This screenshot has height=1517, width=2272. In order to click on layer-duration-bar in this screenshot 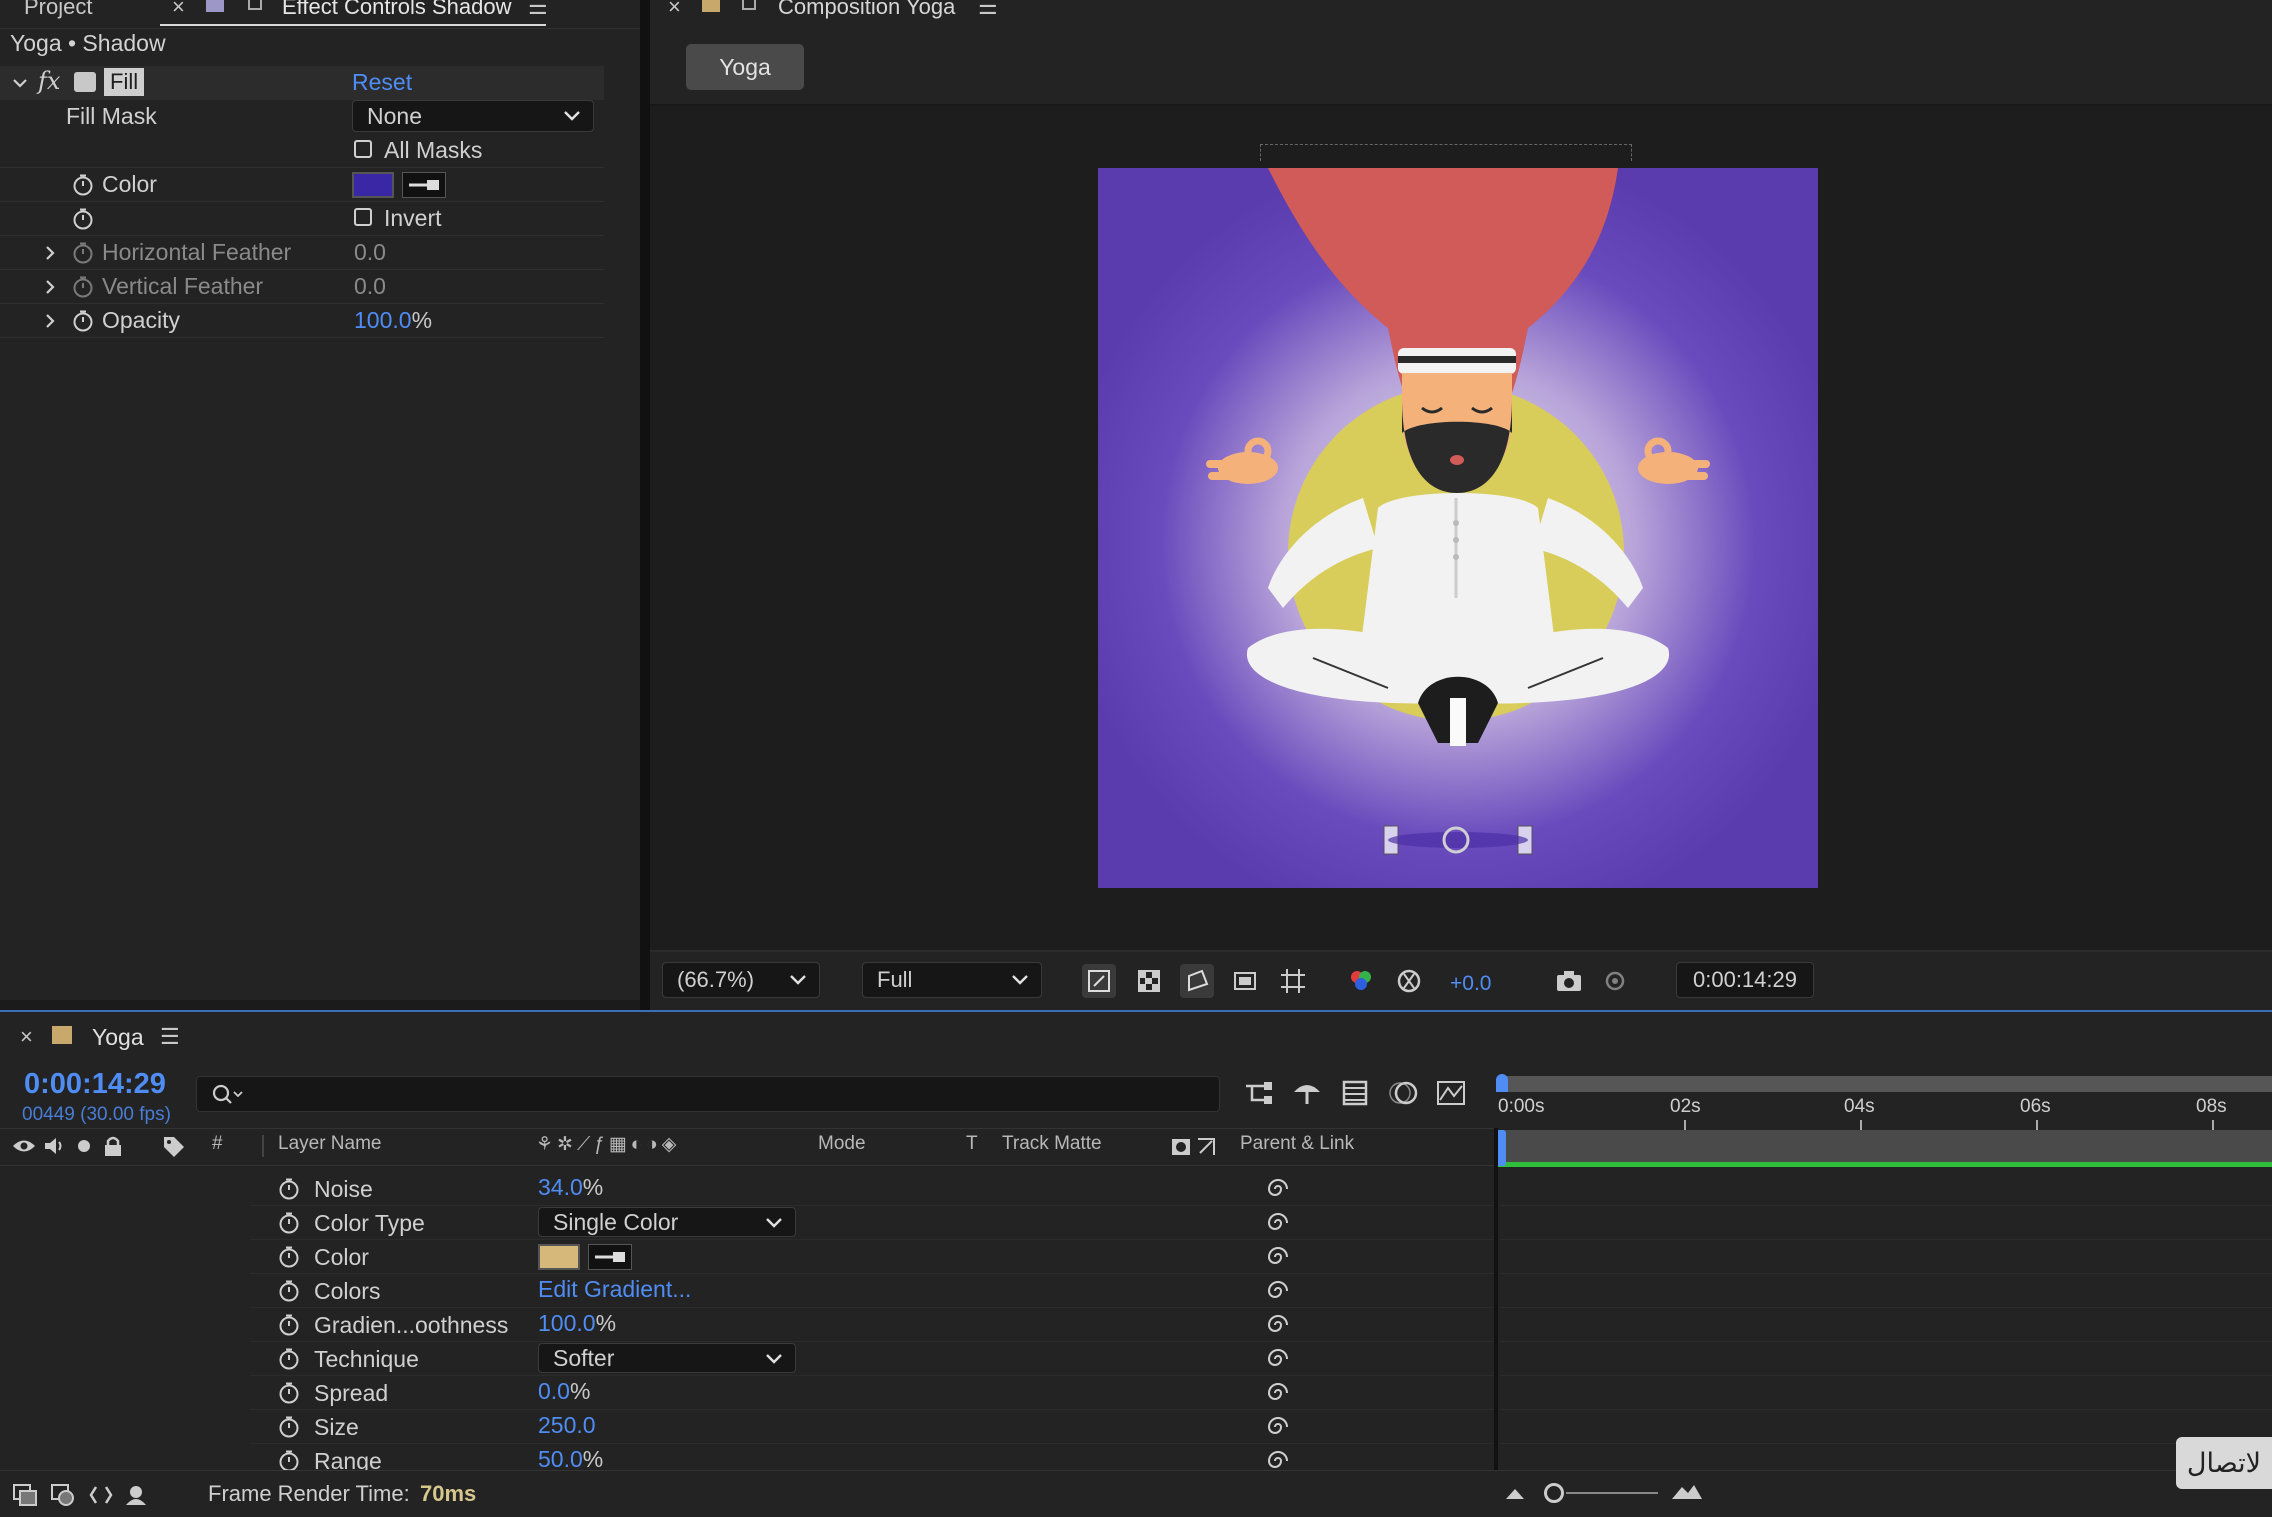, I will do `click(1885, 1148)`.